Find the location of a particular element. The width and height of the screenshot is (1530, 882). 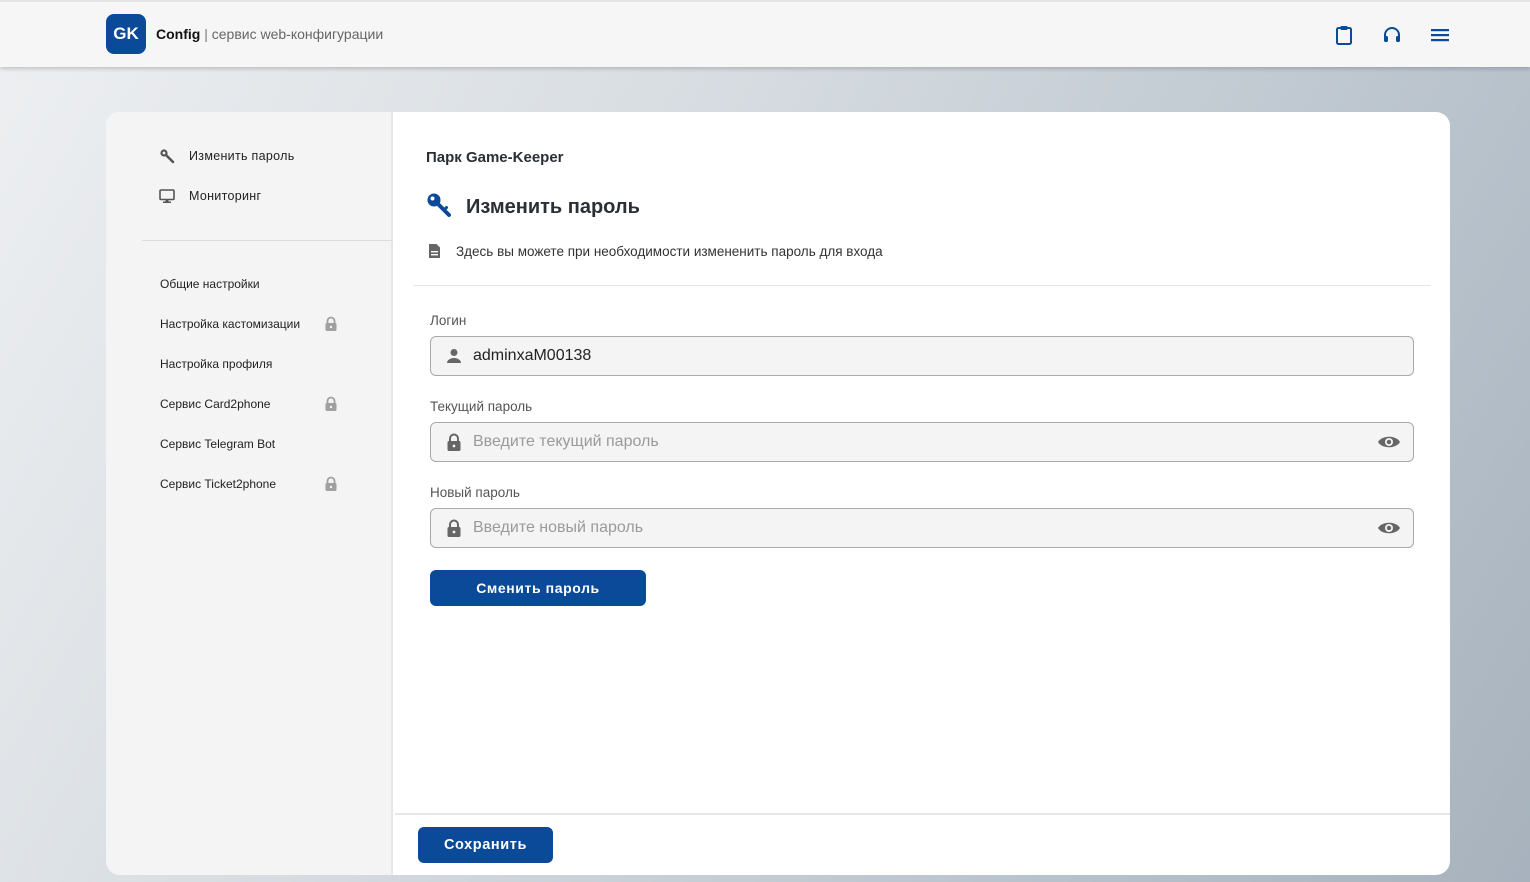

new-password-field is located at coordinates (922, 528).